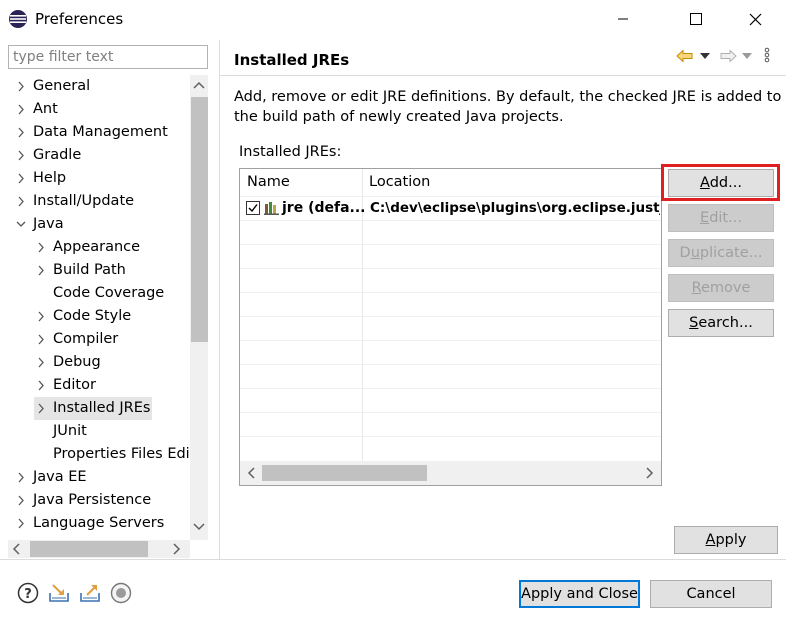 Image resolution: width=786 pixels, height=628 pixels. Describe the element at coordinates (685, 56) in the screenshot. I see `back-arrow-icon` at that location.